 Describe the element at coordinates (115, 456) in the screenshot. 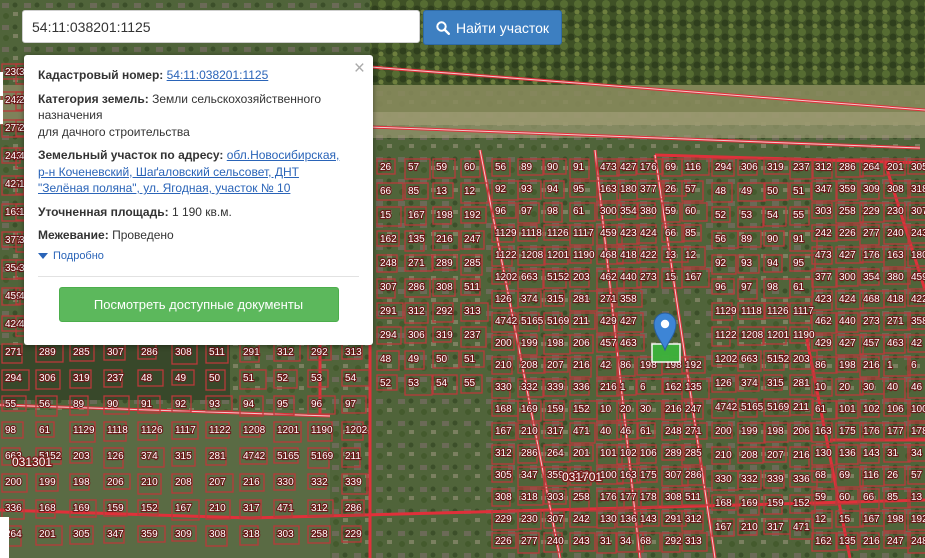

I see `plot-number-label: 126` at that location.